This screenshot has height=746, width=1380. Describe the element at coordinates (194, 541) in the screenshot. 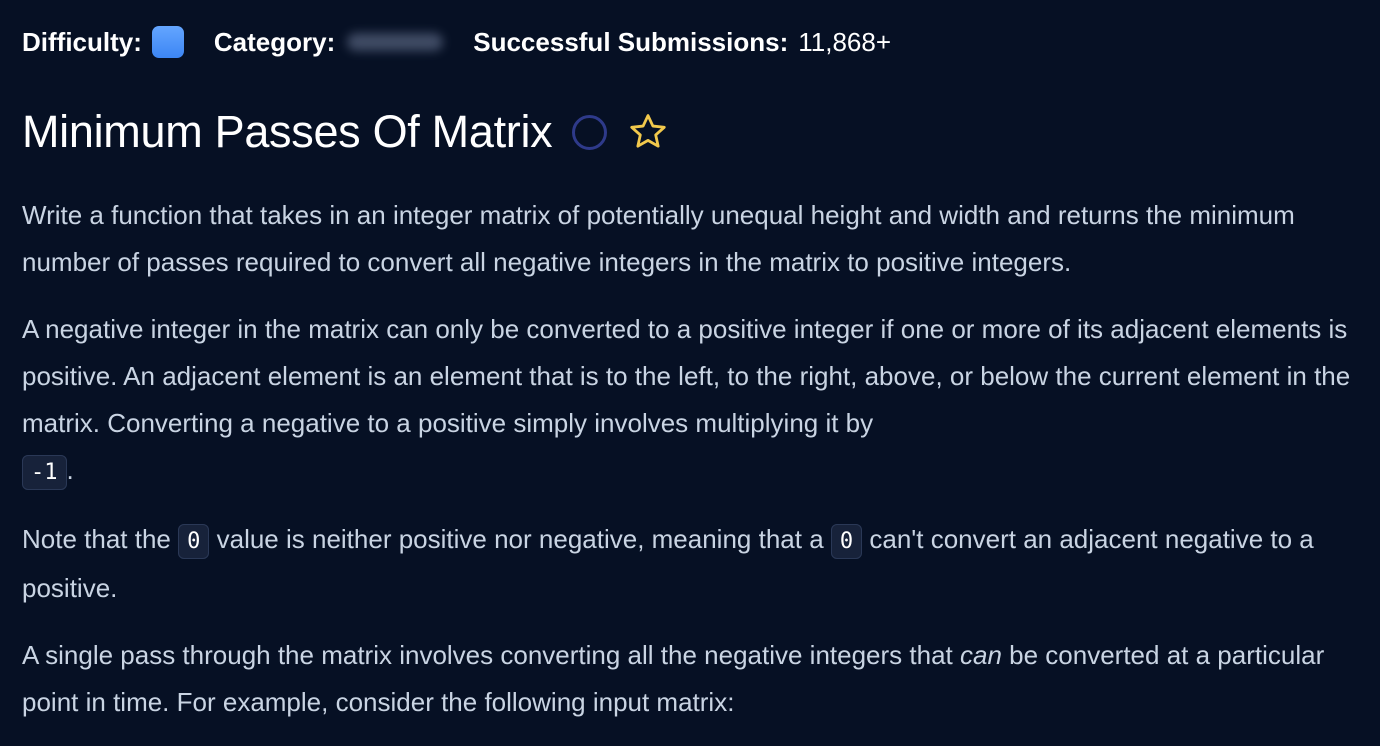

I see `code-zero-1: 0` at that location.